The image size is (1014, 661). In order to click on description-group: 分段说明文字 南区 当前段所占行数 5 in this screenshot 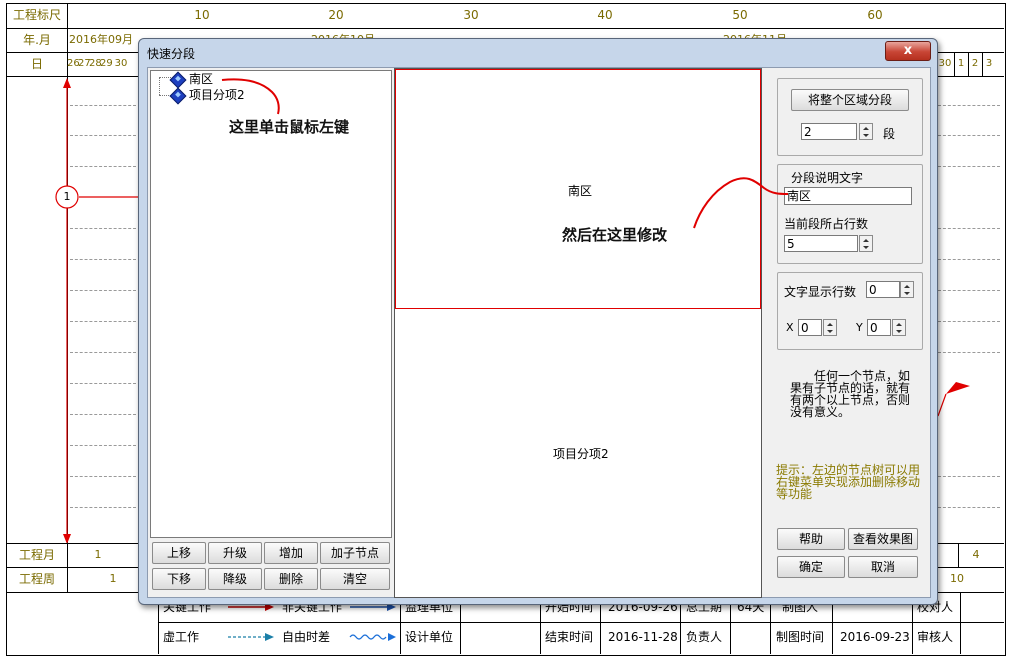, I will do `click(850, 214)`.